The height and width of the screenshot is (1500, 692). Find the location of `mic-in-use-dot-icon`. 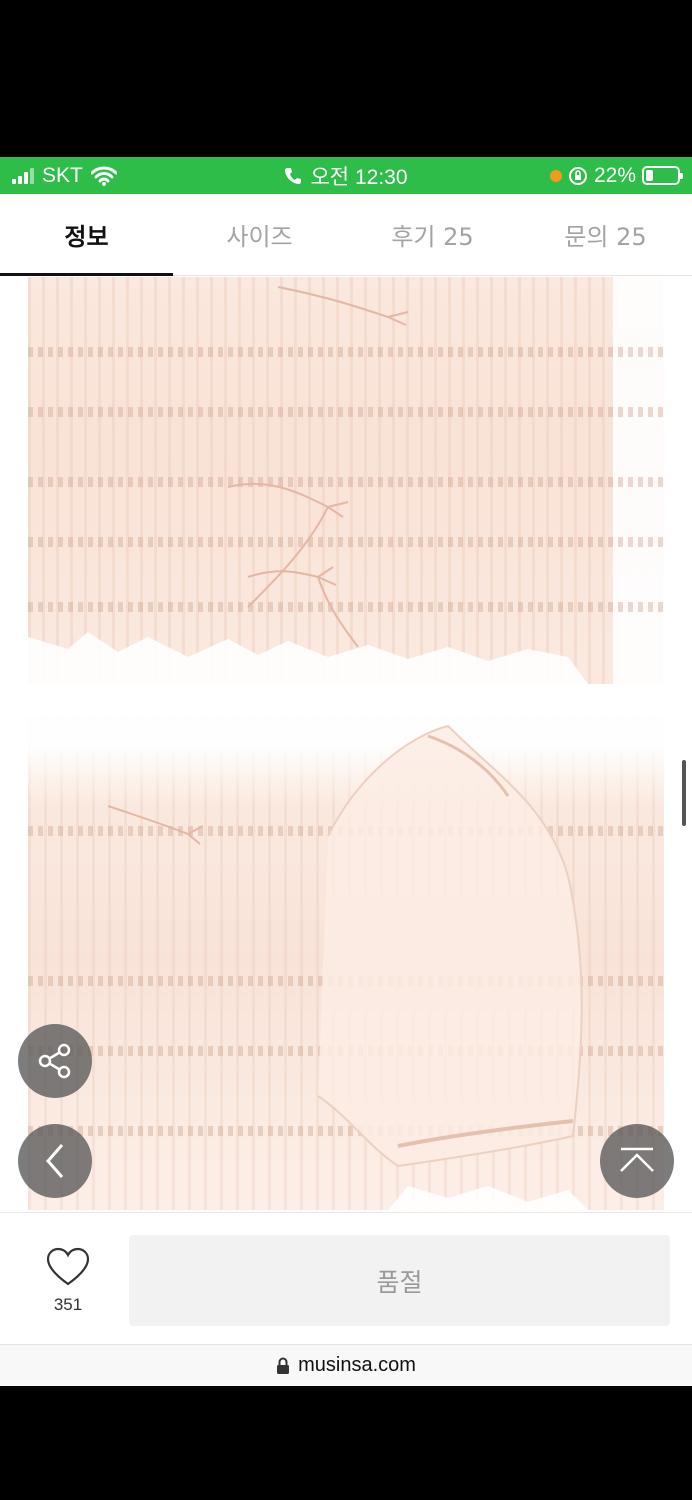

mic-in-use-dot-icon is located at coordinates (555, 175).